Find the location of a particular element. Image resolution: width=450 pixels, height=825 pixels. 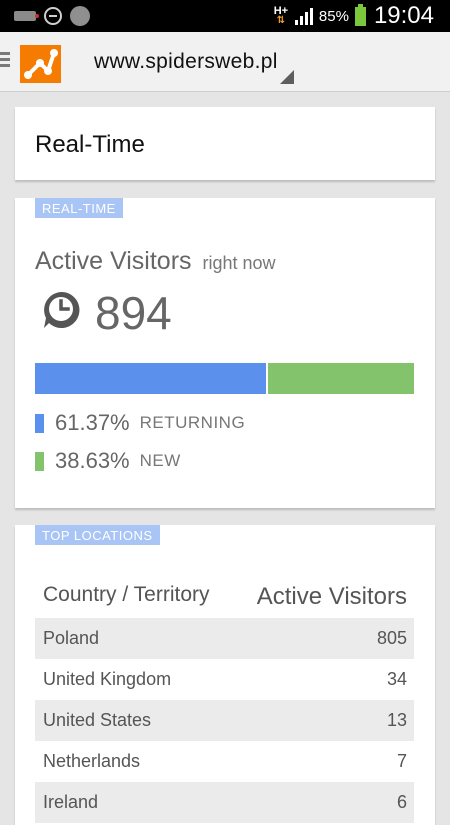

country-cell: United Kingdom is located at coordinates (107, 679).